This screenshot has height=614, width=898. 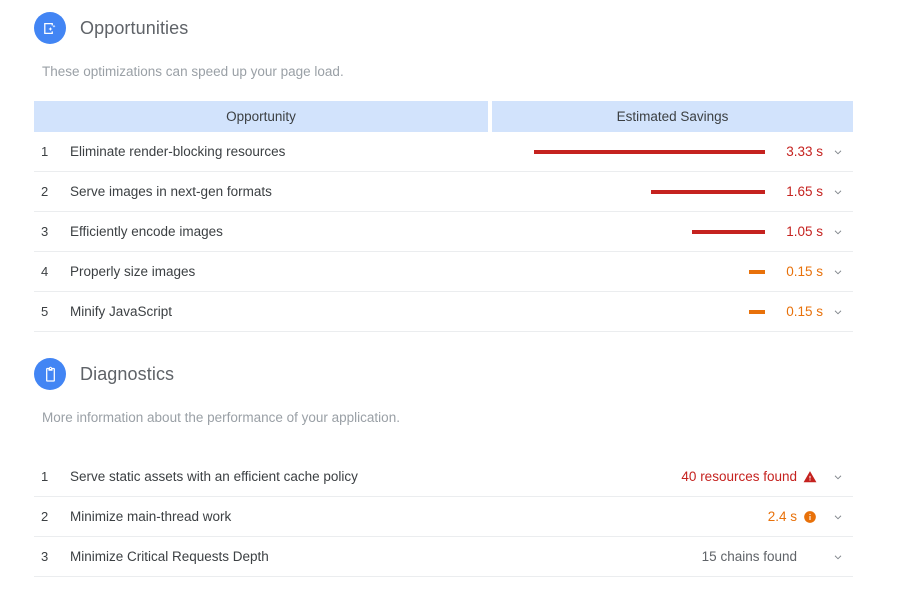 What do you see at coordinates (782, 516) in the screenshot?
I see `diagnostic-row-value: 2.4 s` at bounding box center [782, 516].